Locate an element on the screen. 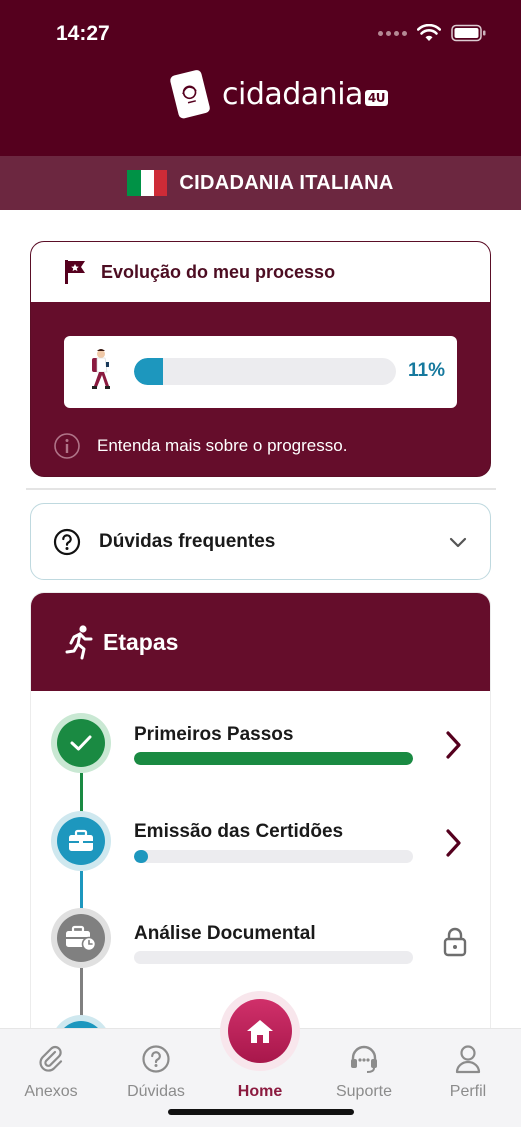 Image resolution: width=521 pixels, height=1127 pixels. person-icon is located at coordinates (468, 1059).